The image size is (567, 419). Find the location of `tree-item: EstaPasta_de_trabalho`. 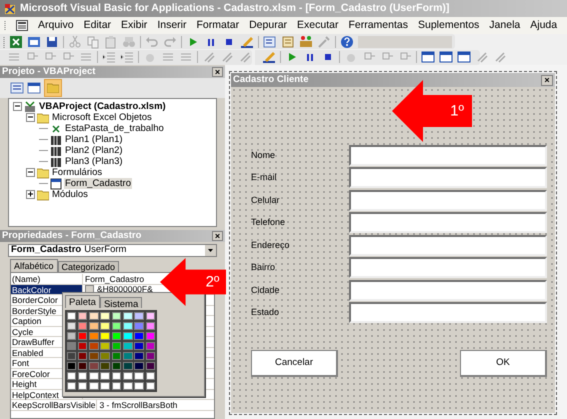

tree-item: EstaPasta_de_trabalho is located at coordinates (114, 128).